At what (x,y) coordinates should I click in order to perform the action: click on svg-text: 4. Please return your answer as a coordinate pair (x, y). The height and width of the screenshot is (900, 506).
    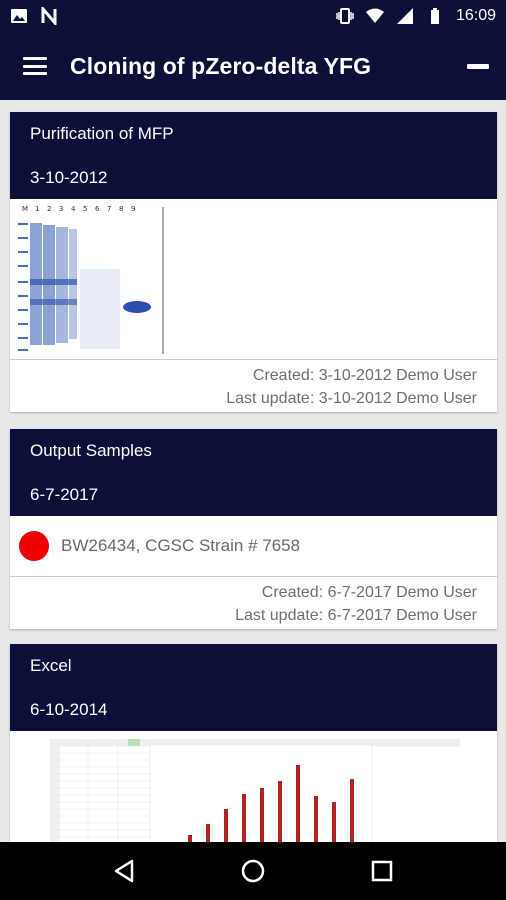
    Looking at the image, I should click on (73, 209).